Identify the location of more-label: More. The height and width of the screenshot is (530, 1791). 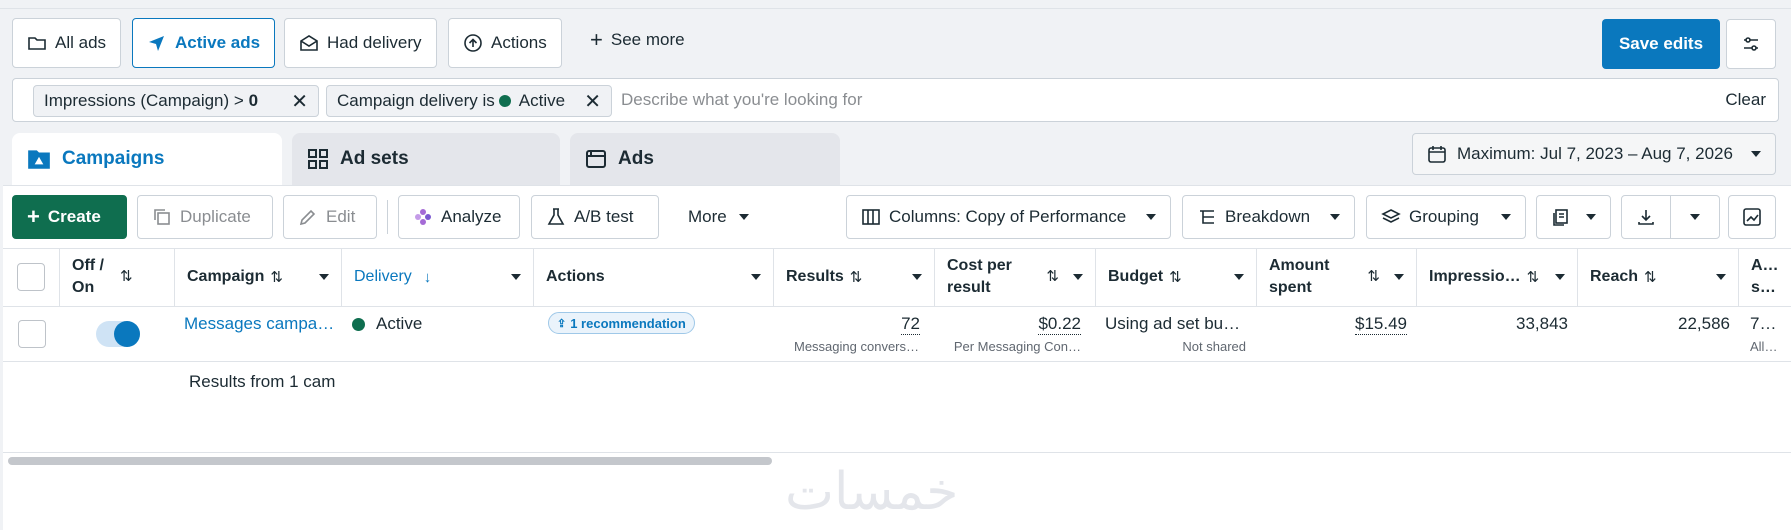
(707, 216).